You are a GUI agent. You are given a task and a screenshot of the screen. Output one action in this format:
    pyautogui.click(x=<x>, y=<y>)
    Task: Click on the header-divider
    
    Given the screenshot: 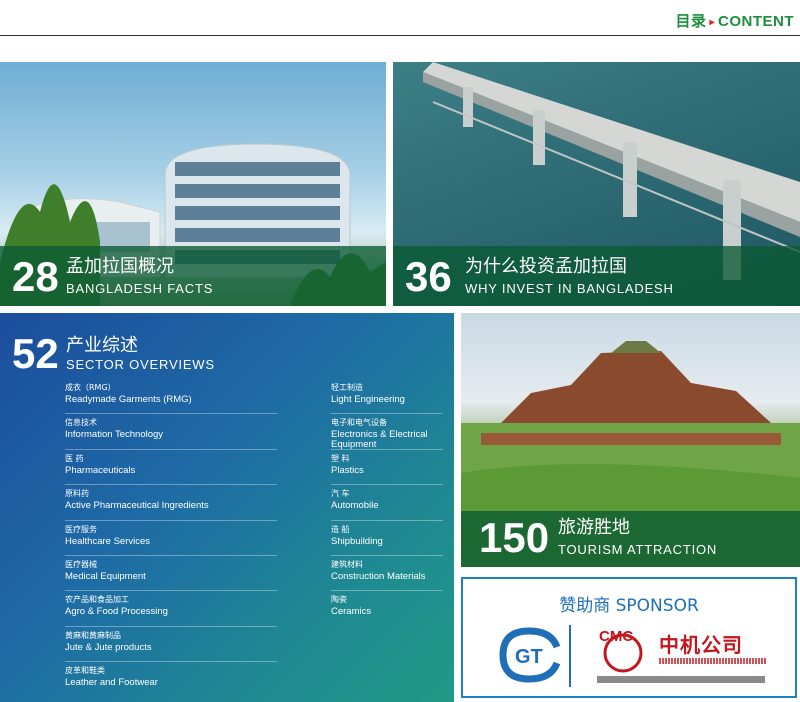 What is the action you would take?
    pyautogui.click(x=400, y=35)
    